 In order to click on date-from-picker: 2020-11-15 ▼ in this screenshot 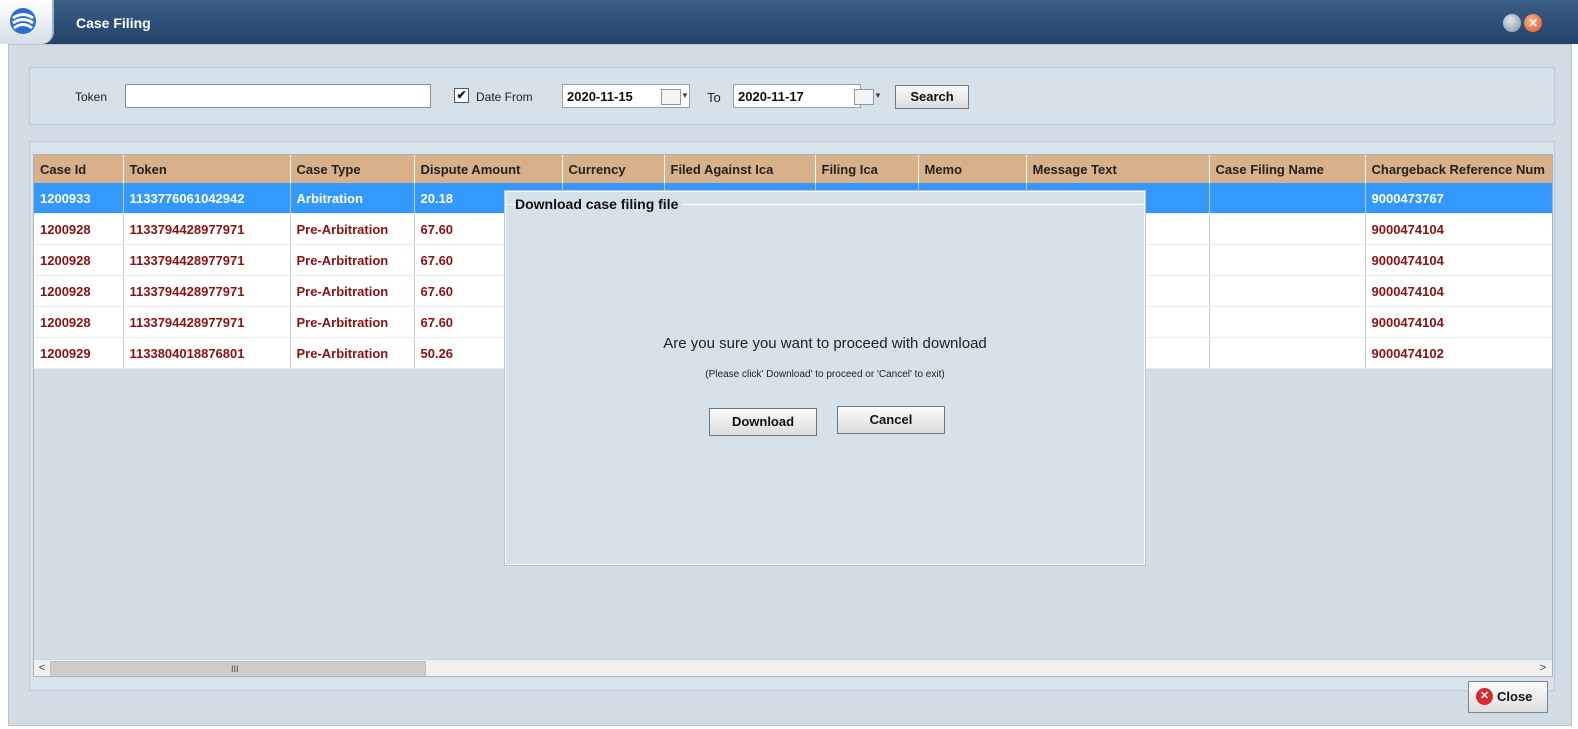, I will do `click(626, 96)`.